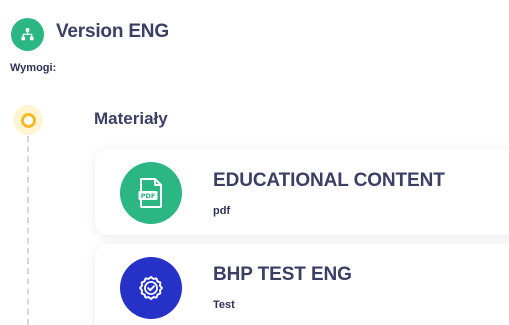 This screenshot has height=325, width=509. What do you see at coordinates (282, 274) in the screenshot?
I see `material-title: BHP TEST ENG` at bounding box center [282, 274].